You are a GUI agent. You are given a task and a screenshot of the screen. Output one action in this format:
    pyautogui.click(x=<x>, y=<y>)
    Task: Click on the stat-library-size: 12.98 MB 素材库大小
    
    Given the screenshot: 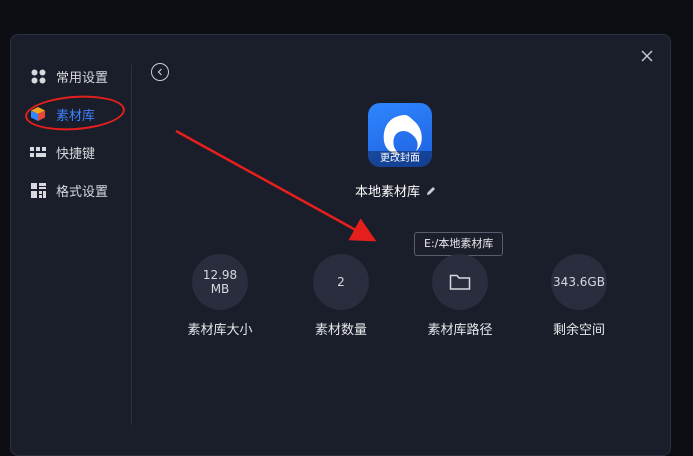 What is the action you would take?
    pyautogui.click(x=220, y=296)
    